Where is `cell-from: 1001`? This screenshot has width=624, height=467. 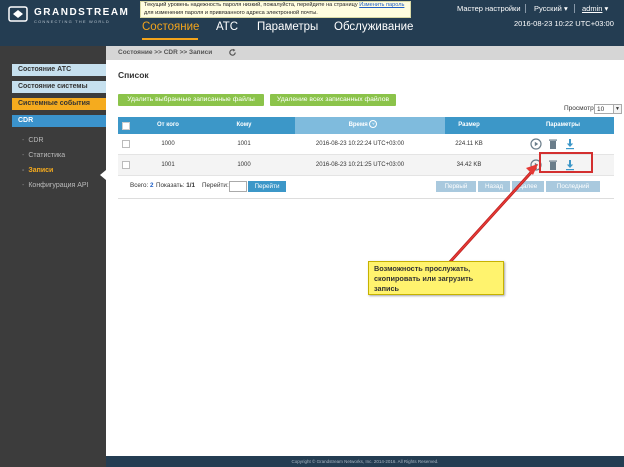
cell-from: 1001 is located at coordinates (168, 165).